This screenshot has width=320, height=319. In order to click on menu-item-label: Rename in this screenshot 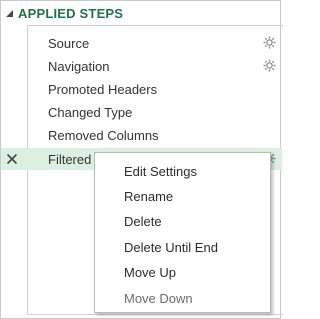, I will do `click(149, 196)`.